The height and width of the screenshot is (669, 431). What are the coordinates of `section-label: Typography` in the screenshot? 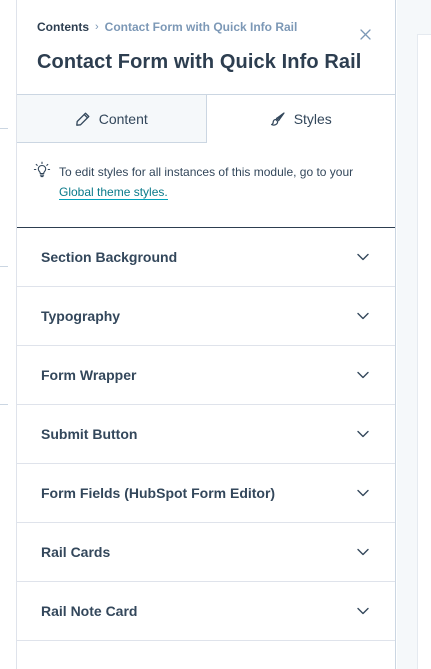 It's located at (81, 316).